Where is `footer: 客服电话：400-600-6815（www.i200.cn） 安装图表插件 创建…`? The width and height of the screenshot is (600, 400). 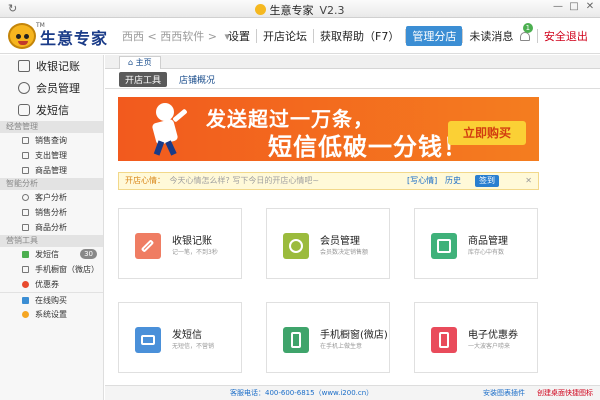
footer: 客服电话：400-600-6815（www.i200.cn） 安装图表插件 创建… is located at coordinates (352, 392).